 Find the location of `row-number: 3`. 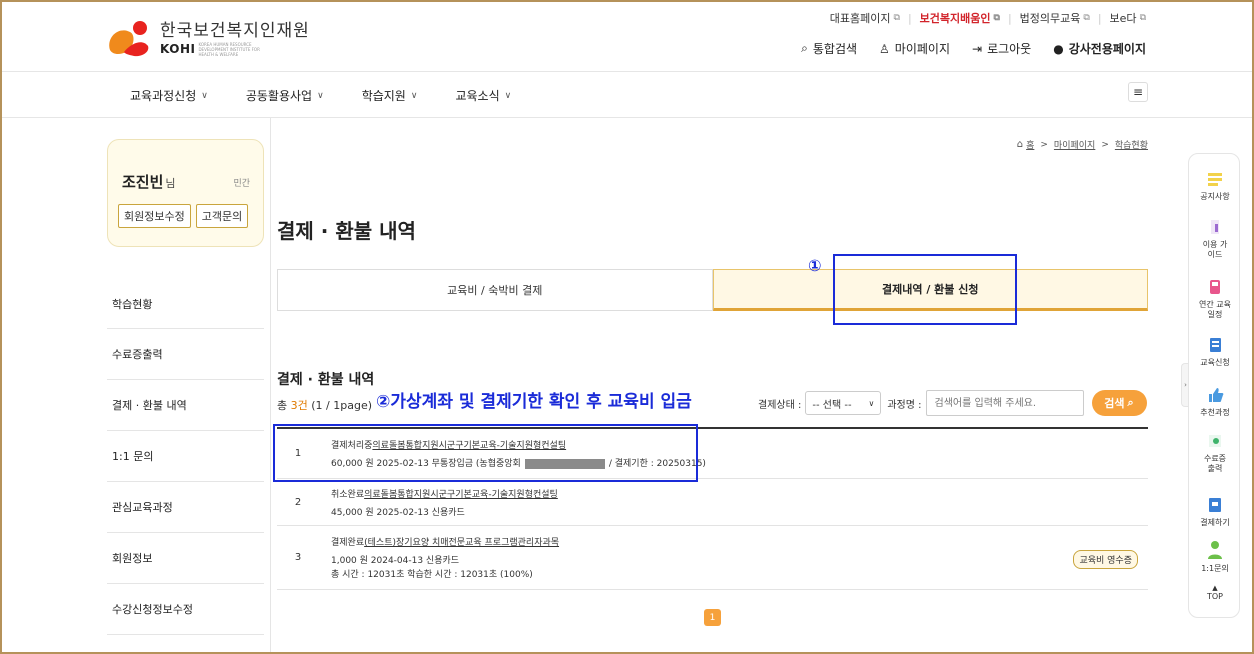

row-number: 3 is located at coordinates (298, 557).